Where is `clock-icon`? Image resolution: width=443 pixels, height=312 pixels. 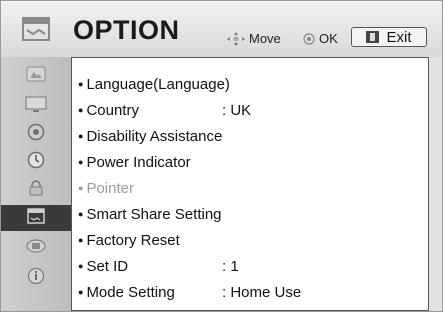 clock-icon is located at coordinates (36, 162).